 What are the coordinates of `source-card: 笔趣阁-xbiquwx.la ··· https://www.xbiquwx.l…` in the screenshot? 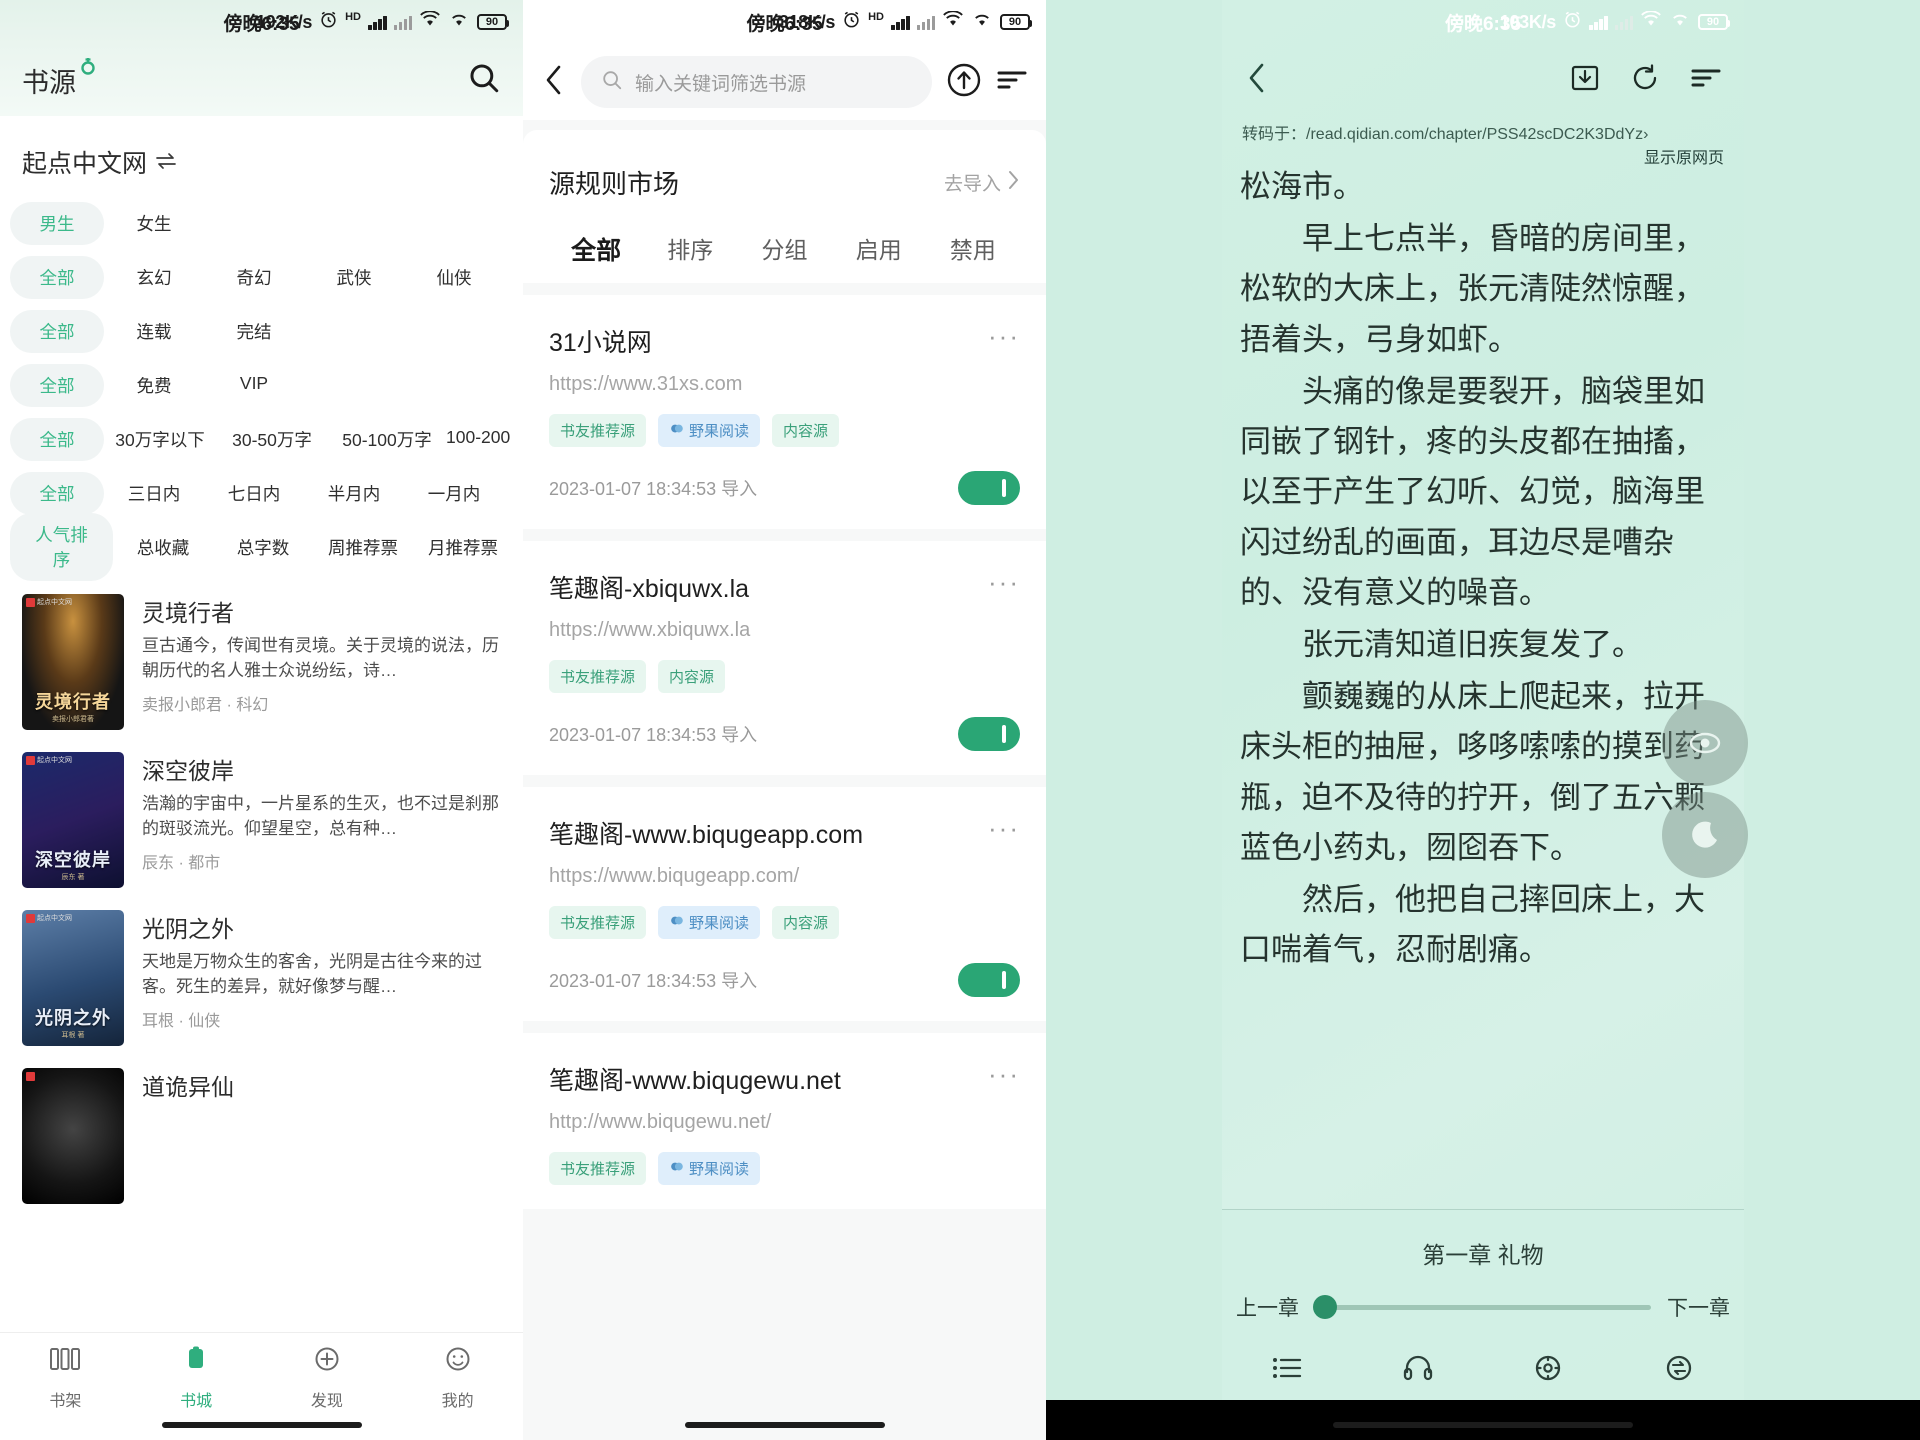 It's located at (784, 658).